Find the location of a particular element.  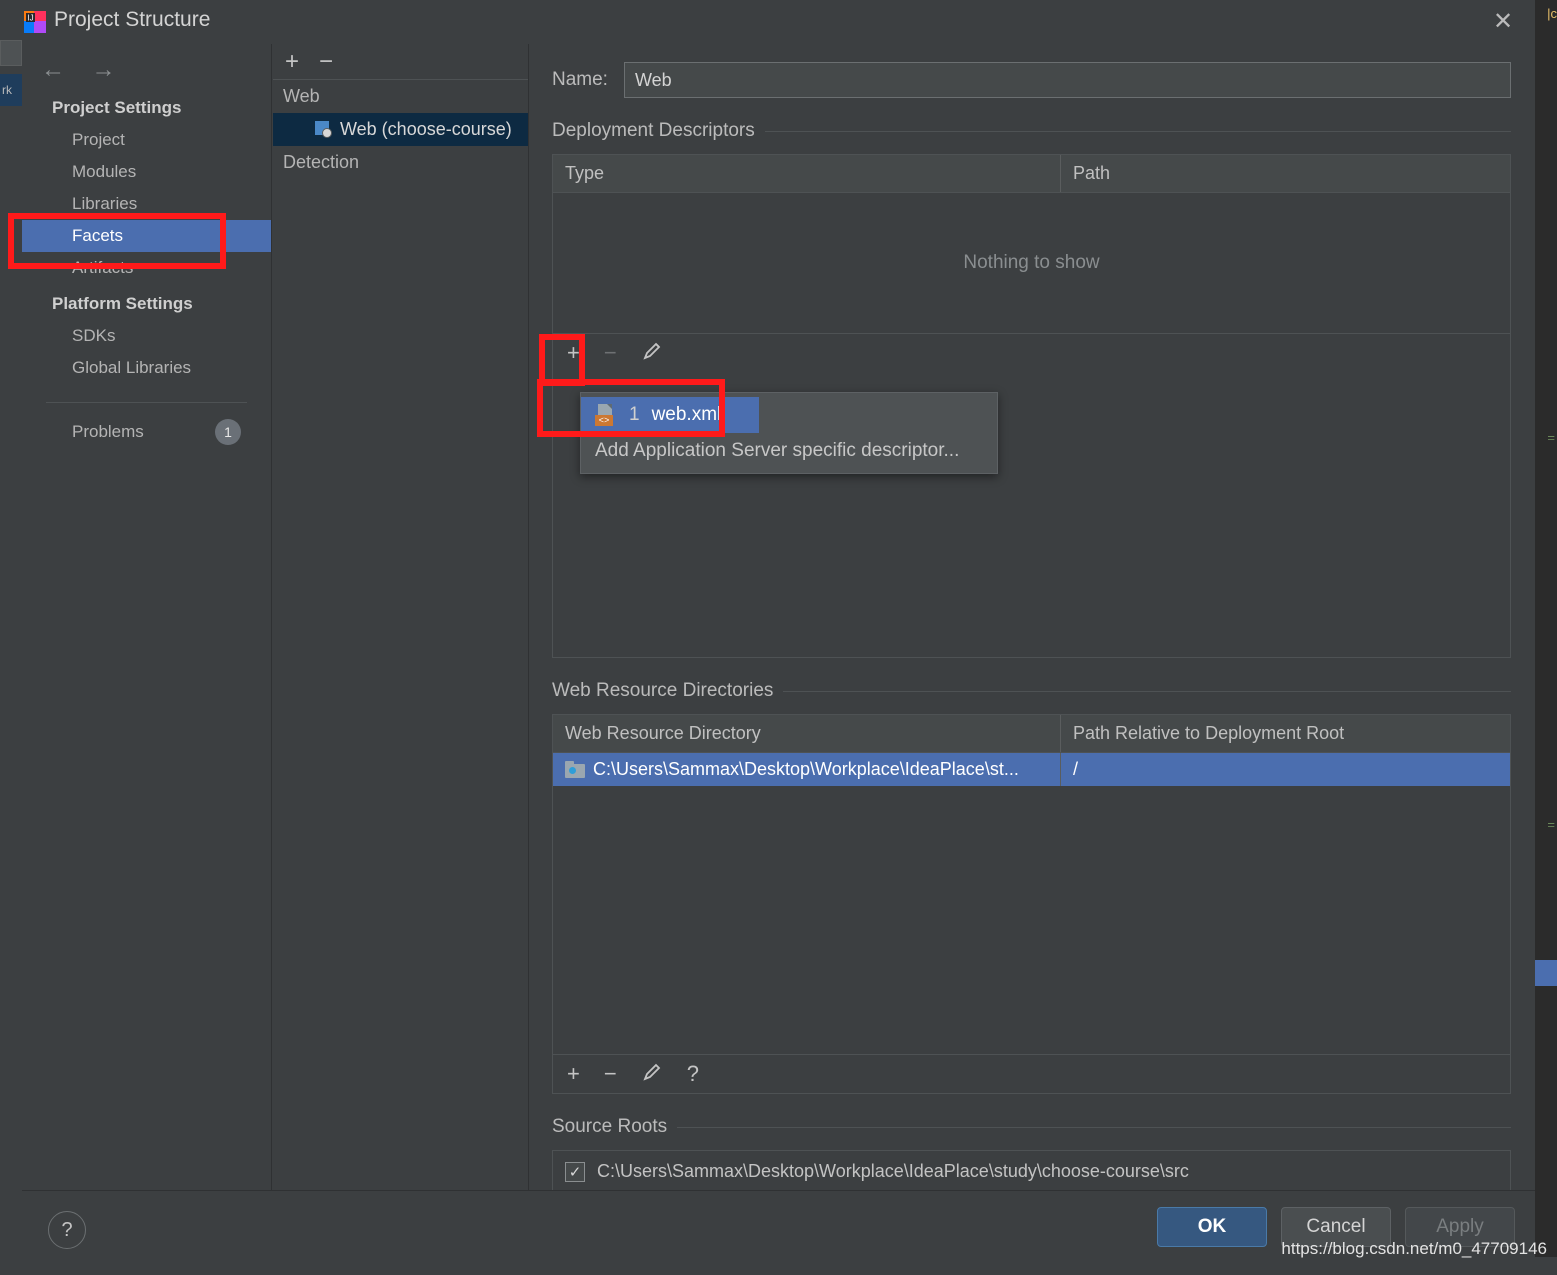

ok-button: OK is located at coordinates (1212, 1227).